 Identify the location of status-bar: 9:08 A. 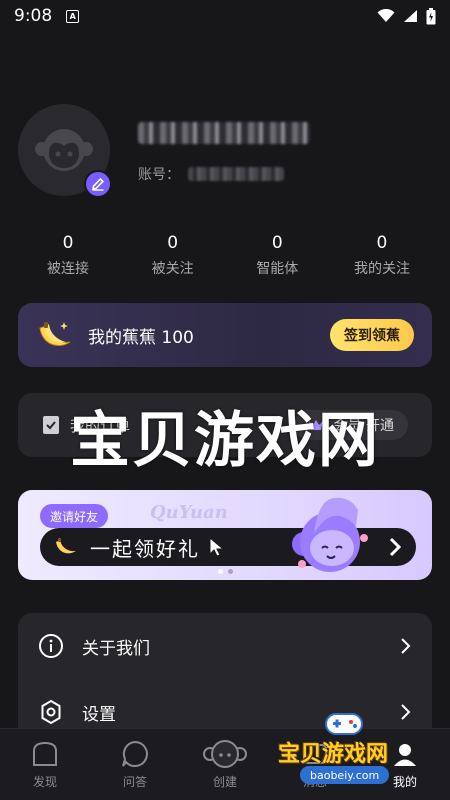
(225, 16).